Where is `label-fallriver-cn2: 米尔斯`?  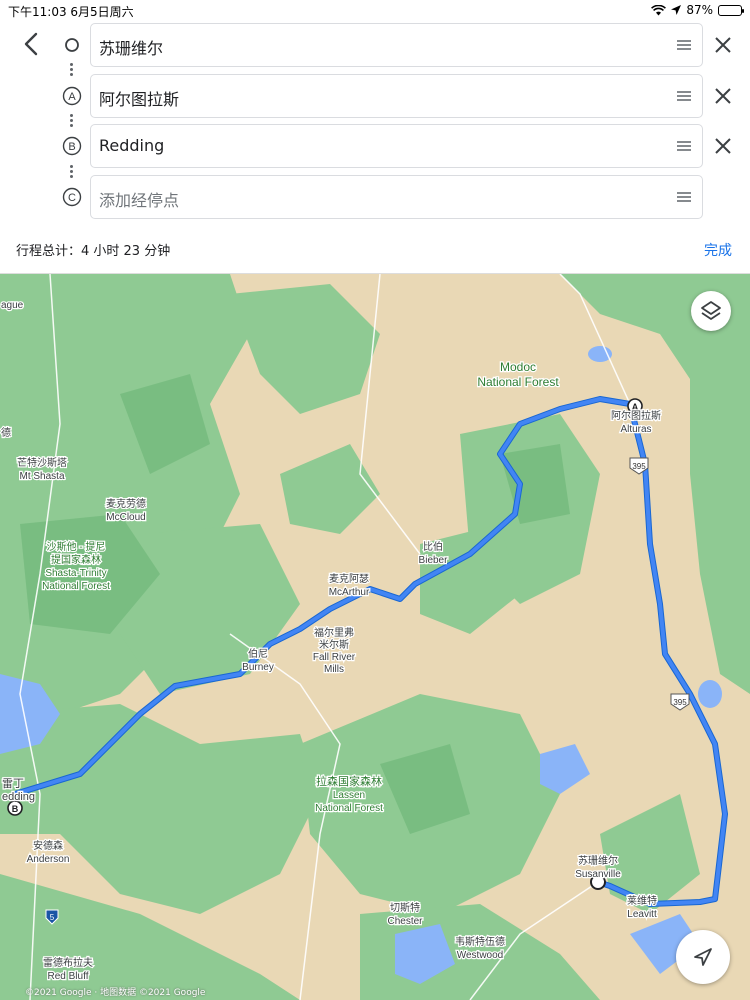
label-fallriver-cn2: 米尔斯 is located at coordinates (334, 644).